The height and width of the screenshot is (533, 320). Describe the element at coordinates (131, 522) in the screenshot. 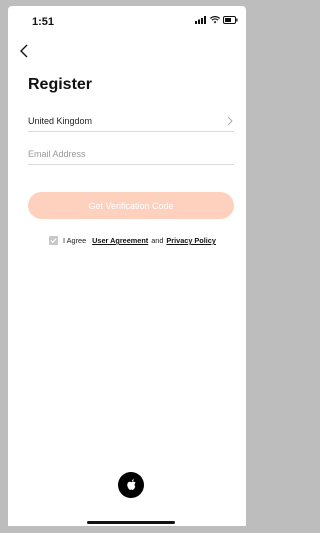

I see `home-indicator` at that location.